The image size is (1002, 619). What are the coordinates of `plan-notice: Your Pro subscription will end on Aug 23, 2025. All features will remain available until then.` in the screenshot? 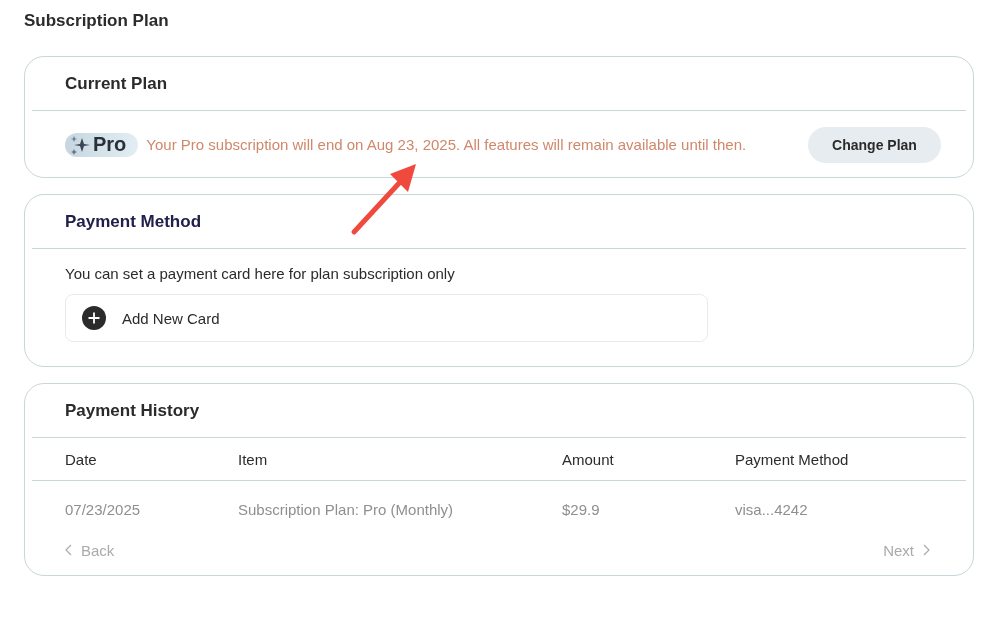 It's located at (447, 144).